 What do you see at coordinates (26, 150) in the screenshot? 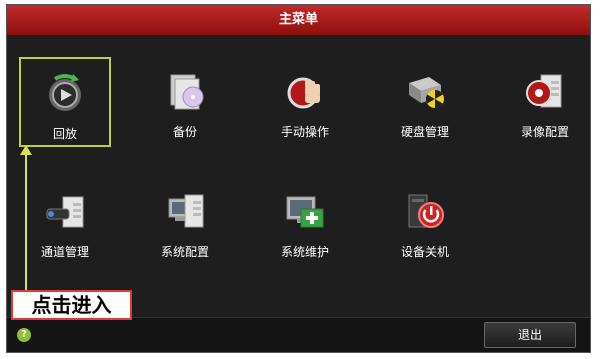
I see `annotation-arrow-head` at bounding box center [26, 150].